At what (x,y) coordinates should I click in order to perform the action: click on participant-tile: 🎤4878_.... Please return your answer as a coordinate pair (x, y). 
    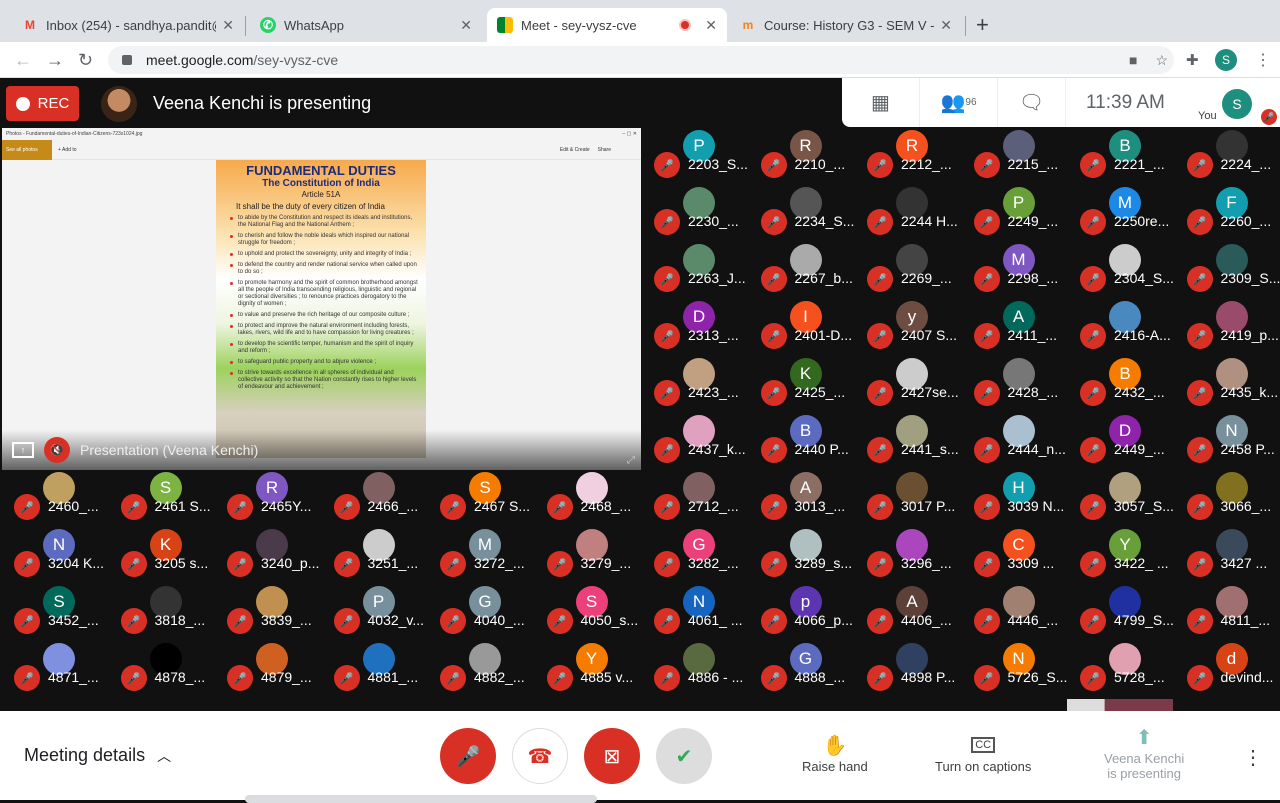
    Looking at the image, I should click on (166, 669).